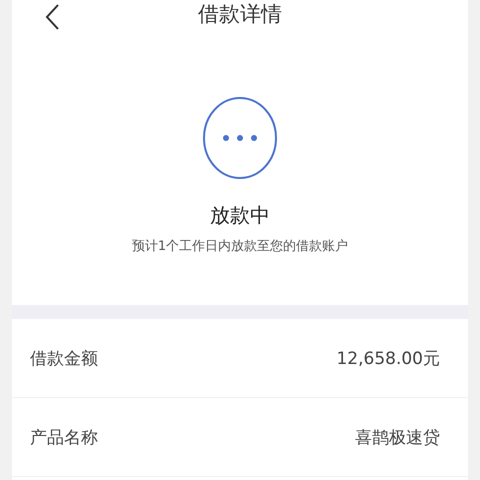 This screenshot has height=480, width=480. Describe the element at coordinates (52, 17) in the screenshot. I see `back-icon` at that location.